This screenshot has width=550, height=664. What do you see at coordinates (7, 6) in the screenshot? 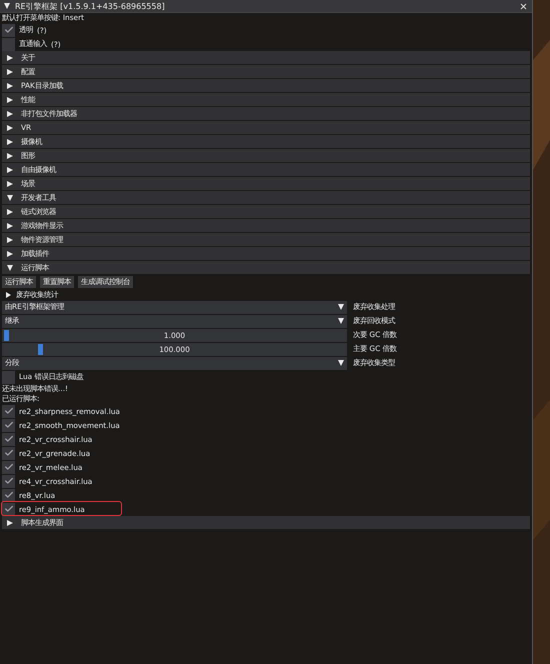
I see `caret-icon` at bounding box center [7, 6].